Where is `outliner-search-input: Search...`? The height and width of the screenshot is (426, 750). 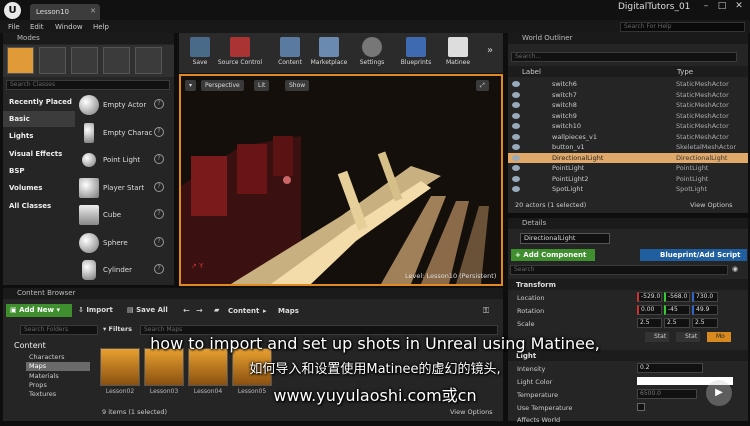 outliner-search-input: Search... is located at coordinates (624, 57).